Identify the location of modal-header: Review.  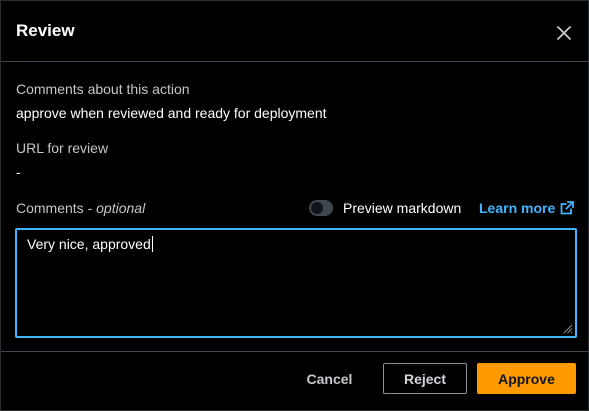
(294, 31).